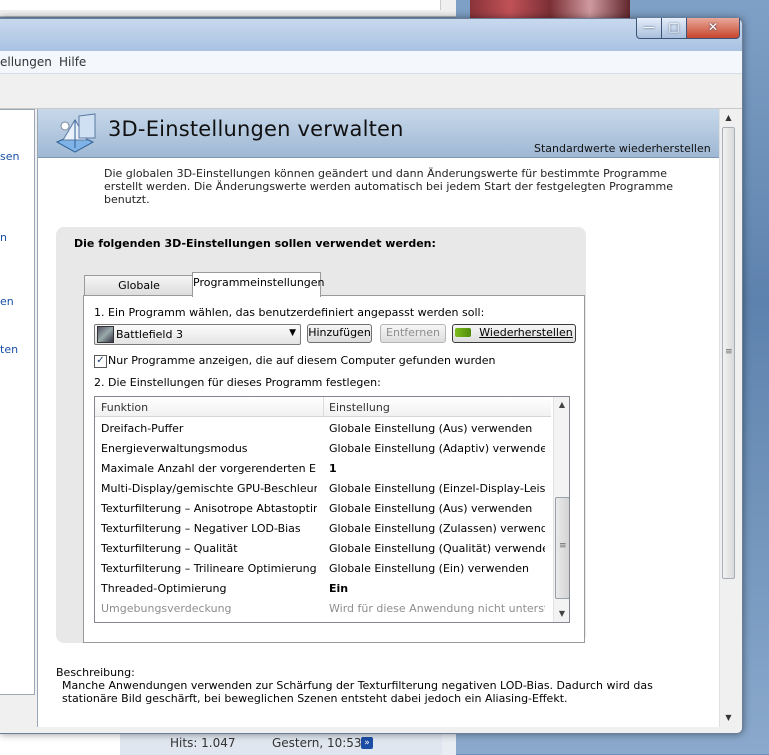  What do you see at coordinates (371, 91) in the screenshot?
I see `toolbar` at bounding box center [371, 91].